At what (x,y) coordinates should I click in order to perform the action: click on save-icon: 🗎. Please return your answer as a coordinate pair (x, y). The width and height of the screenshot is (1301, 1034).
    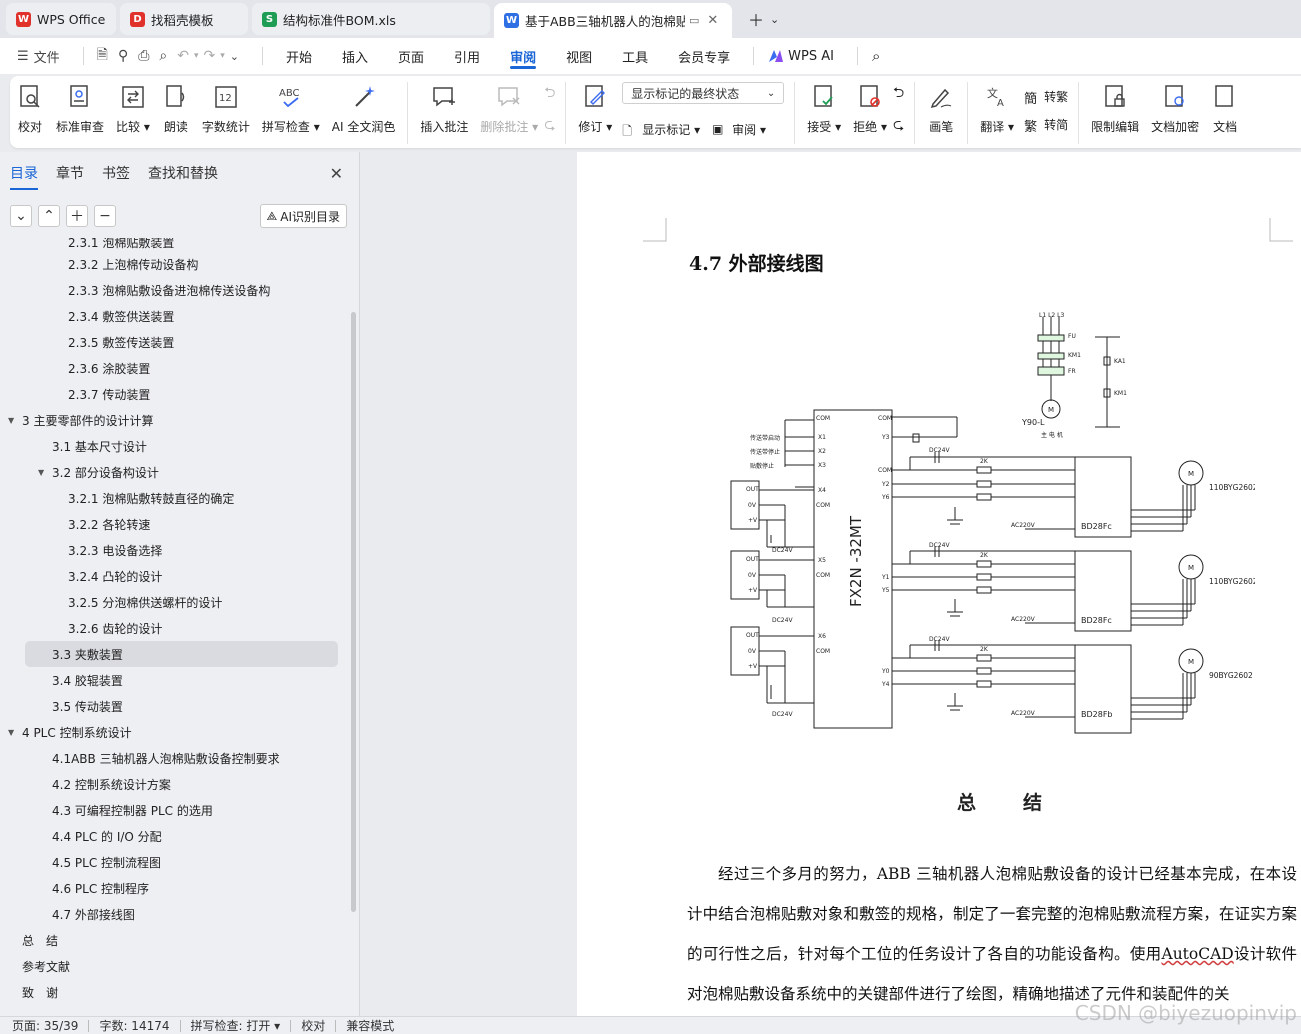
    Looking at the image, I should click on (102, 56).